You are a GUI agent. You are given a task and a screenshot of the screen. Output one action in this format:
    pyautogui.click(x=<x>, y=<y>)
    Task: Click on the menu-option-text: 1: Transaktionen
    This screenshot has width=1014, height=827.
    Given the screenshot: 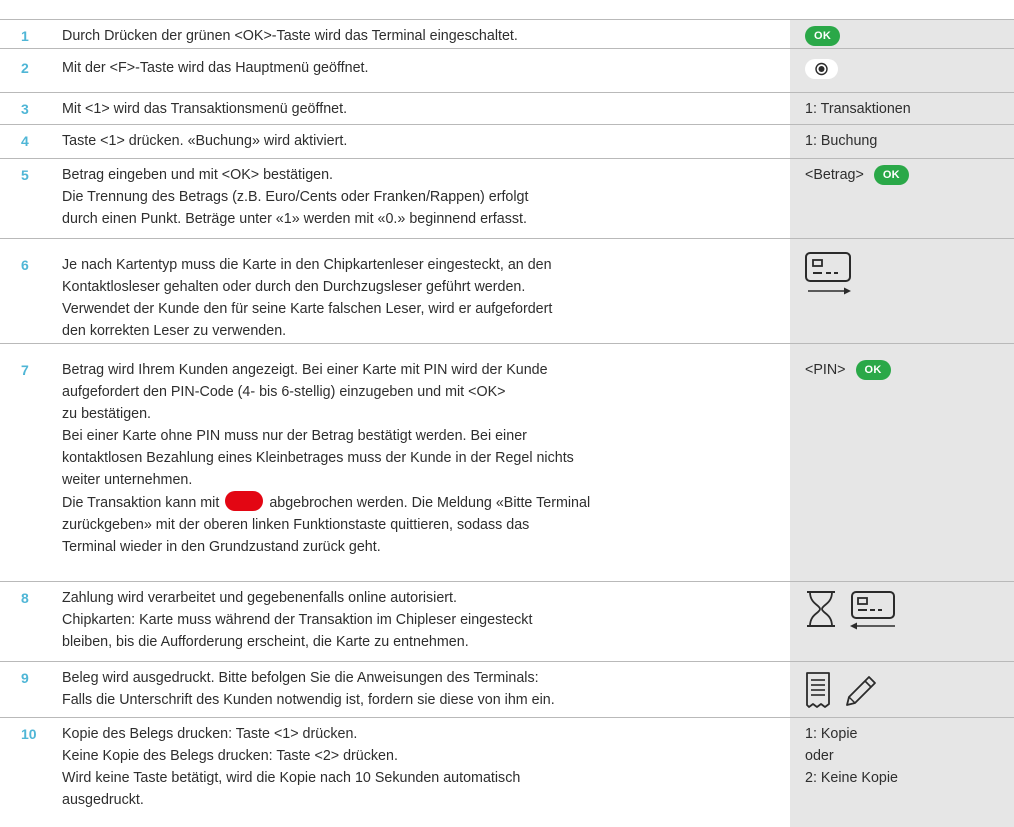 What is the action you would take?
    pyautogui.click(x=858, y=109)
    